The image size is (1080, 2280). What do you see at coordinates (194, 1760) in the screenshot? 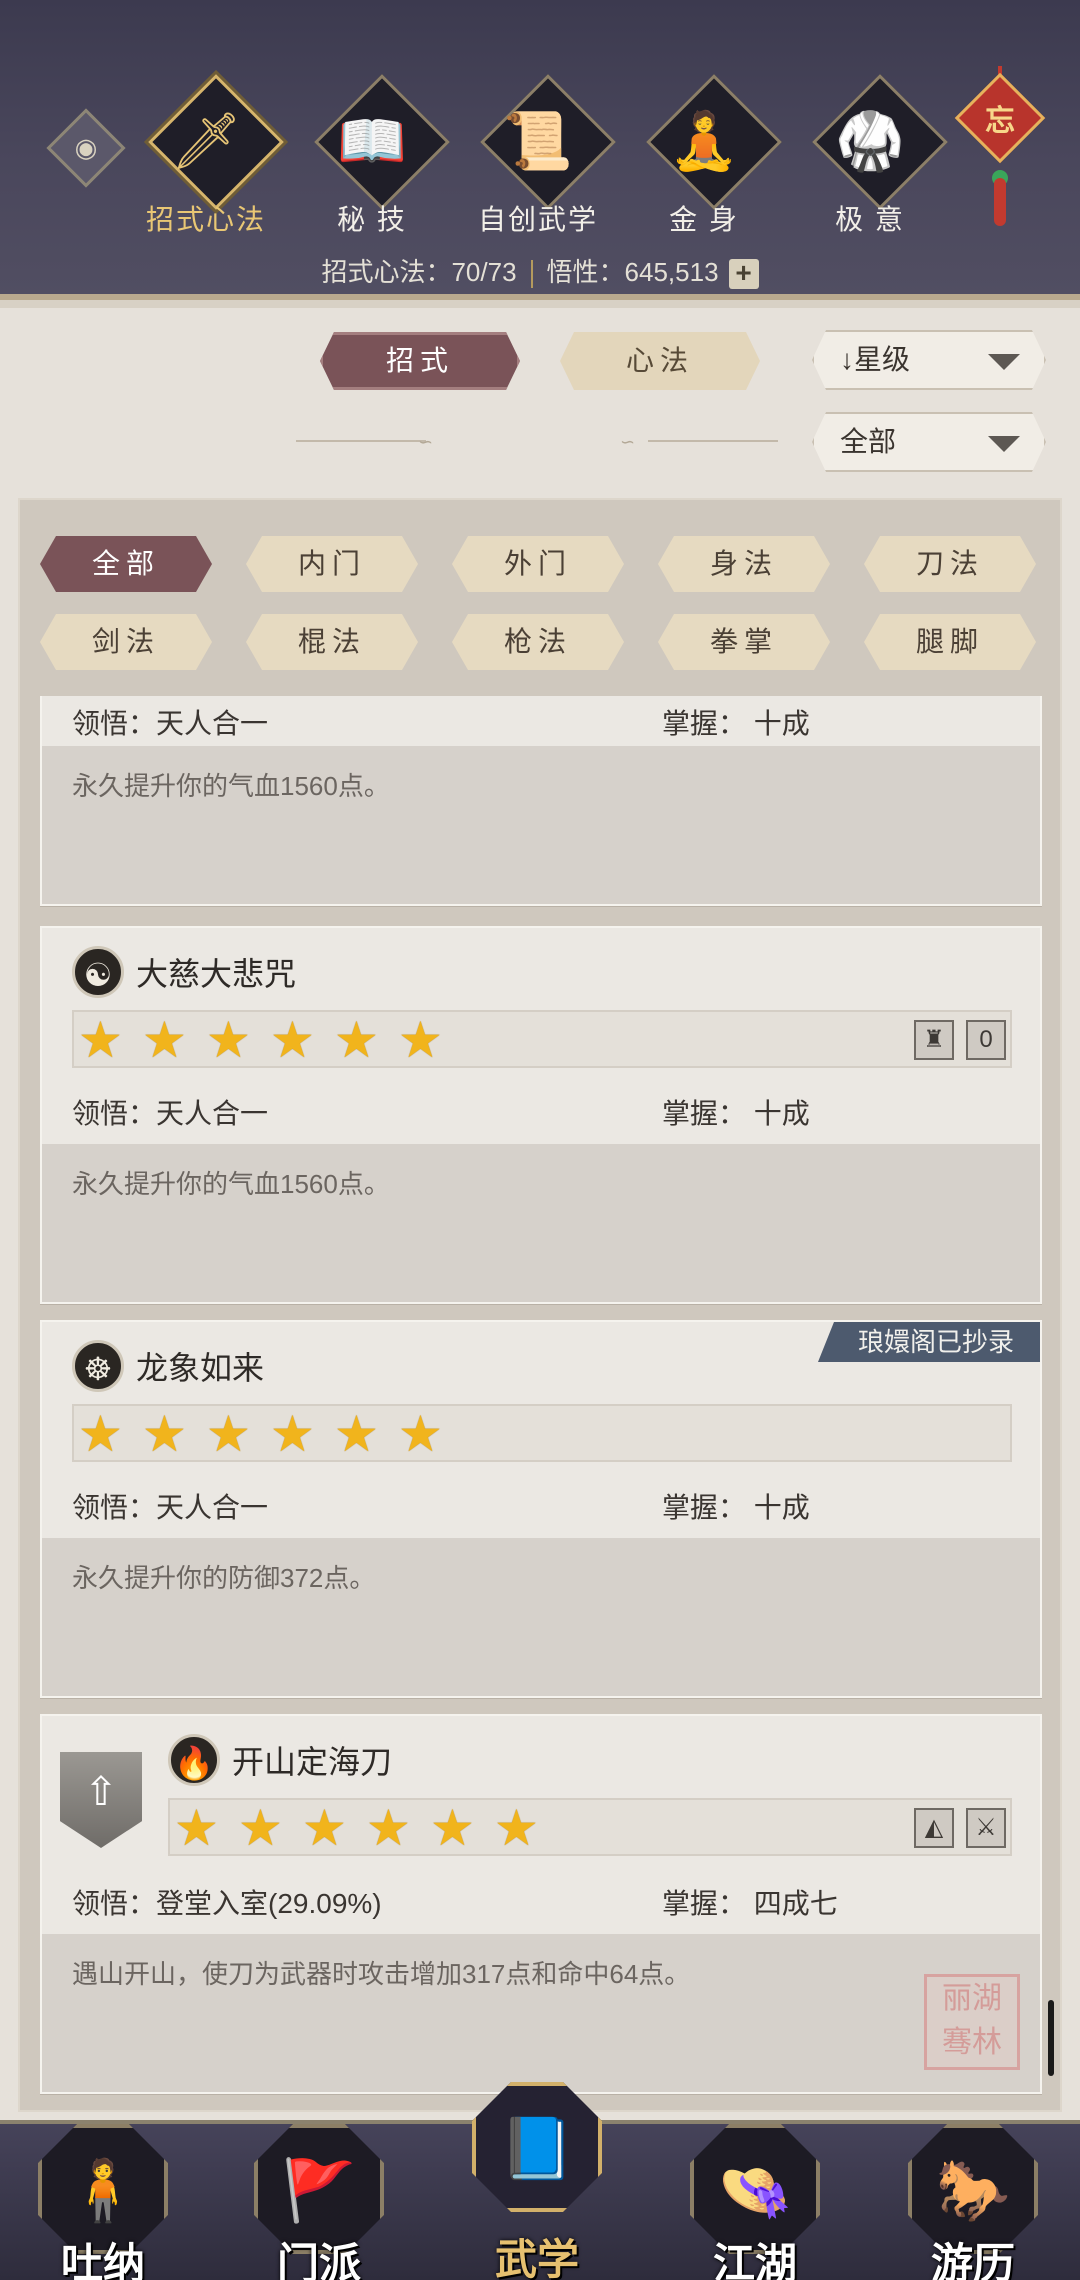
I see `blade-fire-icon: 🔥` at bounding box center [194, 1760].